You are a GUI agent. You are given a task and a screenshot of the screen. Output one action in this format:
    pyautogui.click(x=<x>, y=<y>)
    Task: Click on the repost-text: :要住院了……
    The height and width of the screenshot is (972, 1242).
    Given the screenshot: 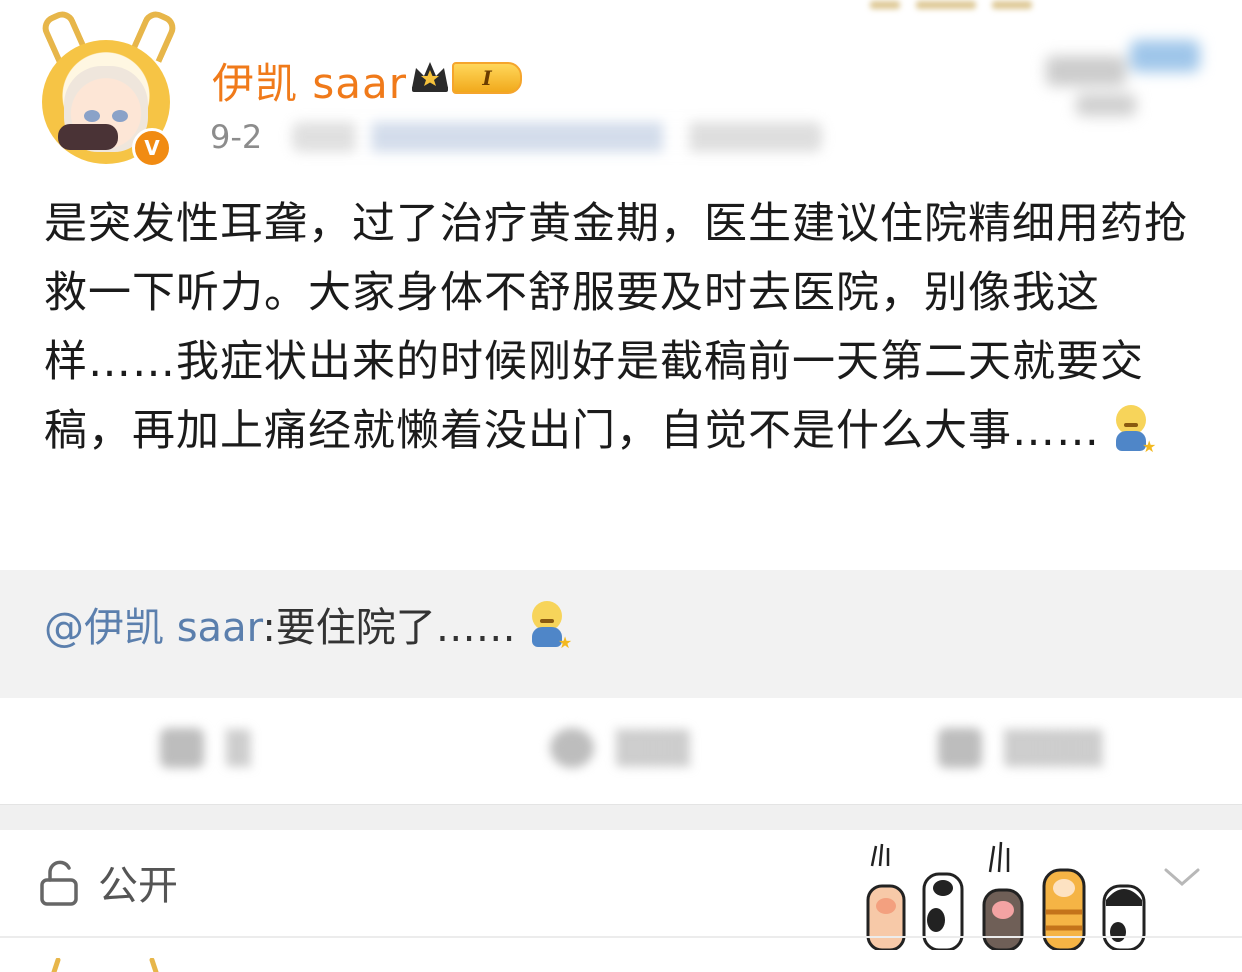 What is the action you would take?
    pyautogui.click(x=389, y=628)
    